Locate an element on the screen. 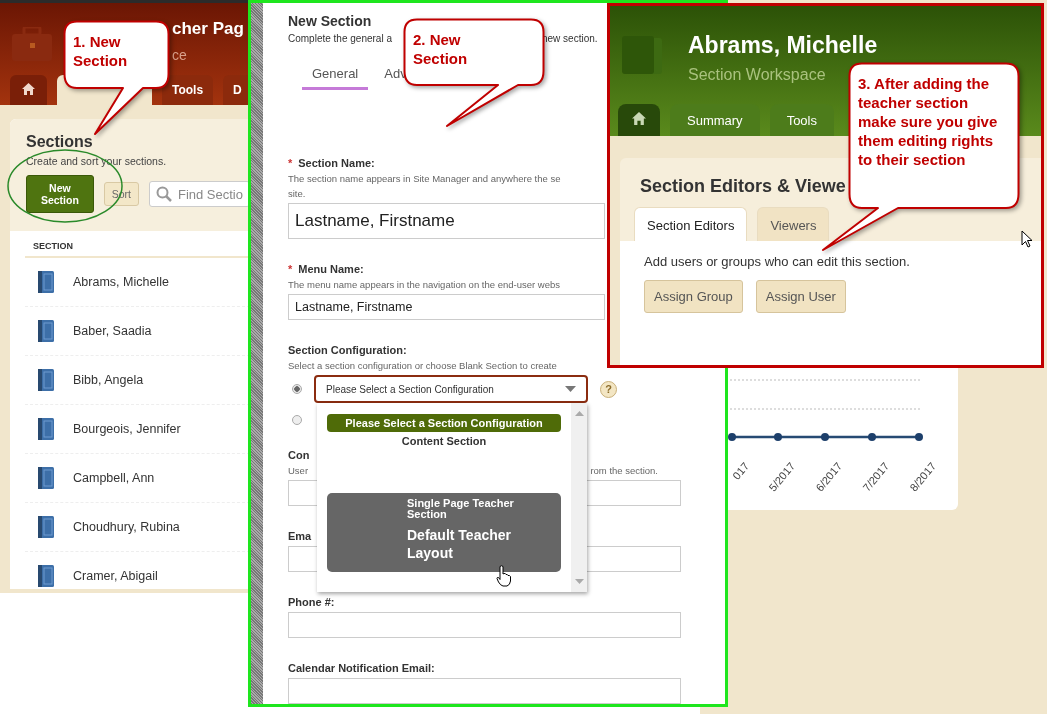  section-name: Campbell, Ann is located at coordinates (114, 478).